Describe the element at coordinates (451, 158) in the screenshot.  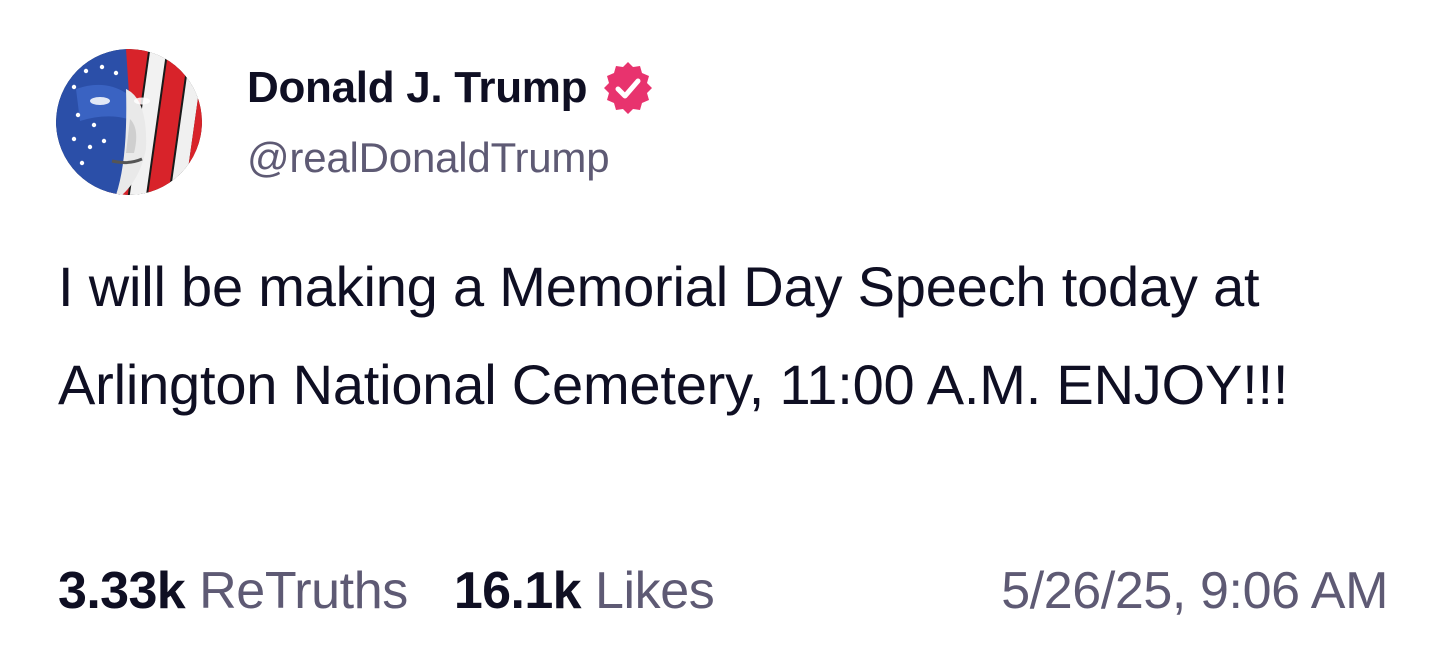
I see `author-handle: @realDonaldTrump` at that location.